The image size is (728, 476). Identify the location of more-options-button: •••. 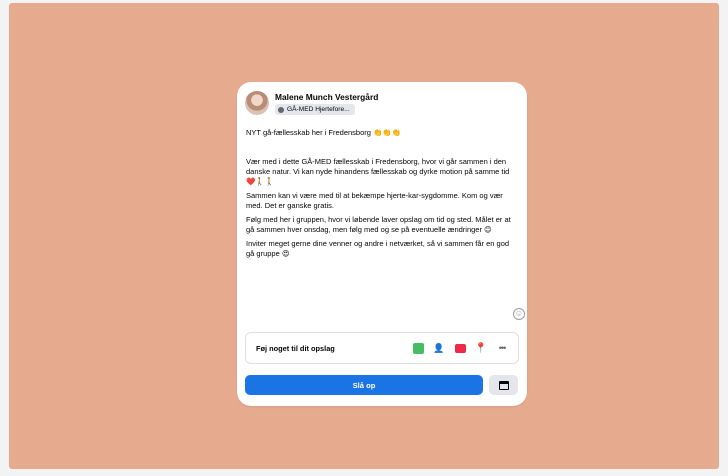
(502, 348).